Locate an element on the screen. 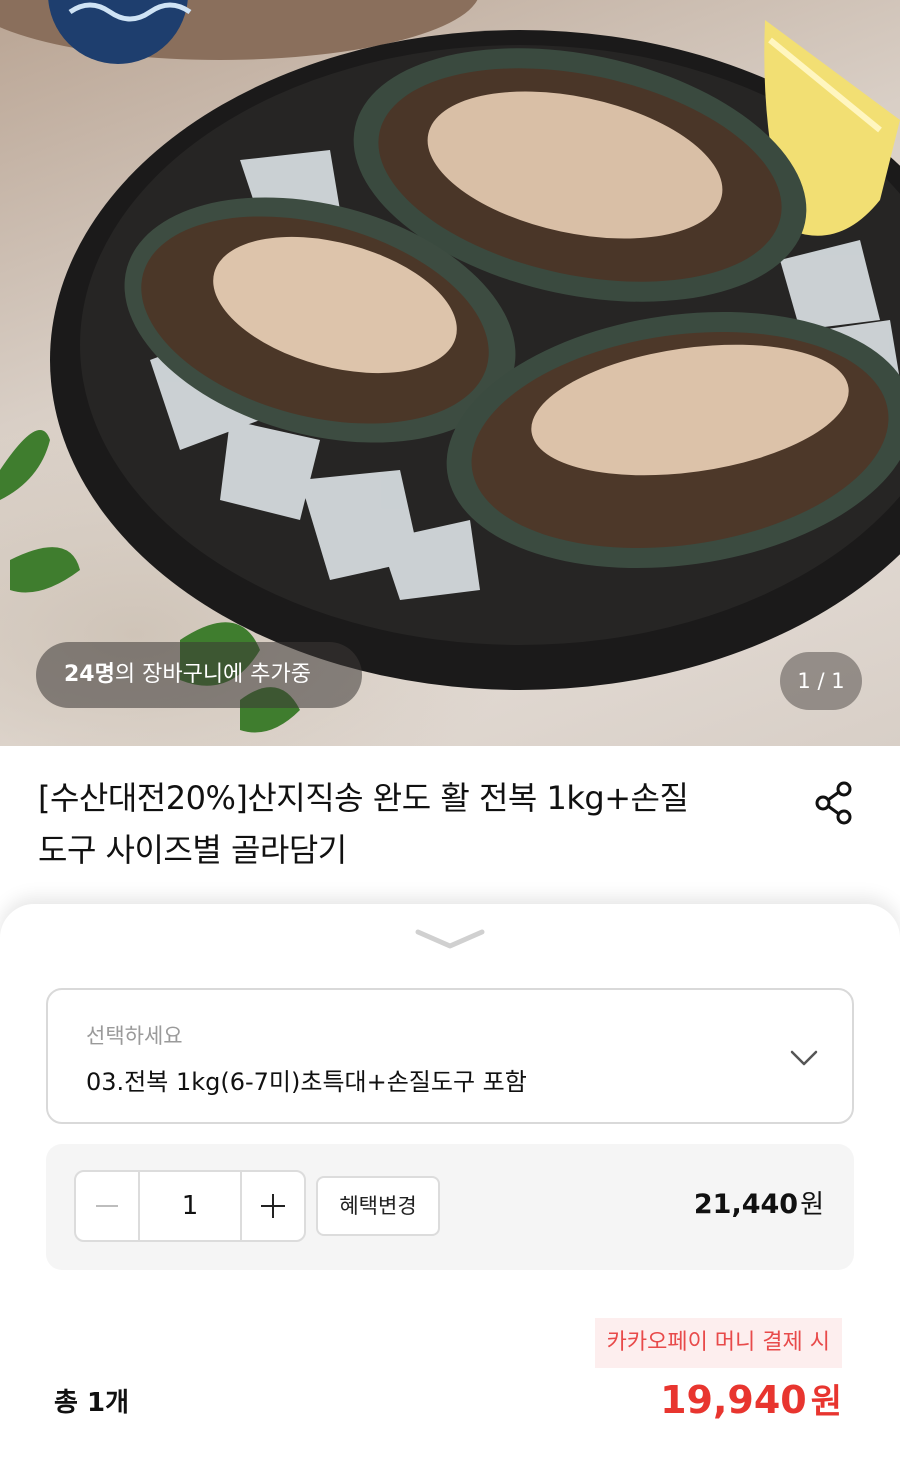  total-price: 19,940 원 is located at coordinates (751, 1398).